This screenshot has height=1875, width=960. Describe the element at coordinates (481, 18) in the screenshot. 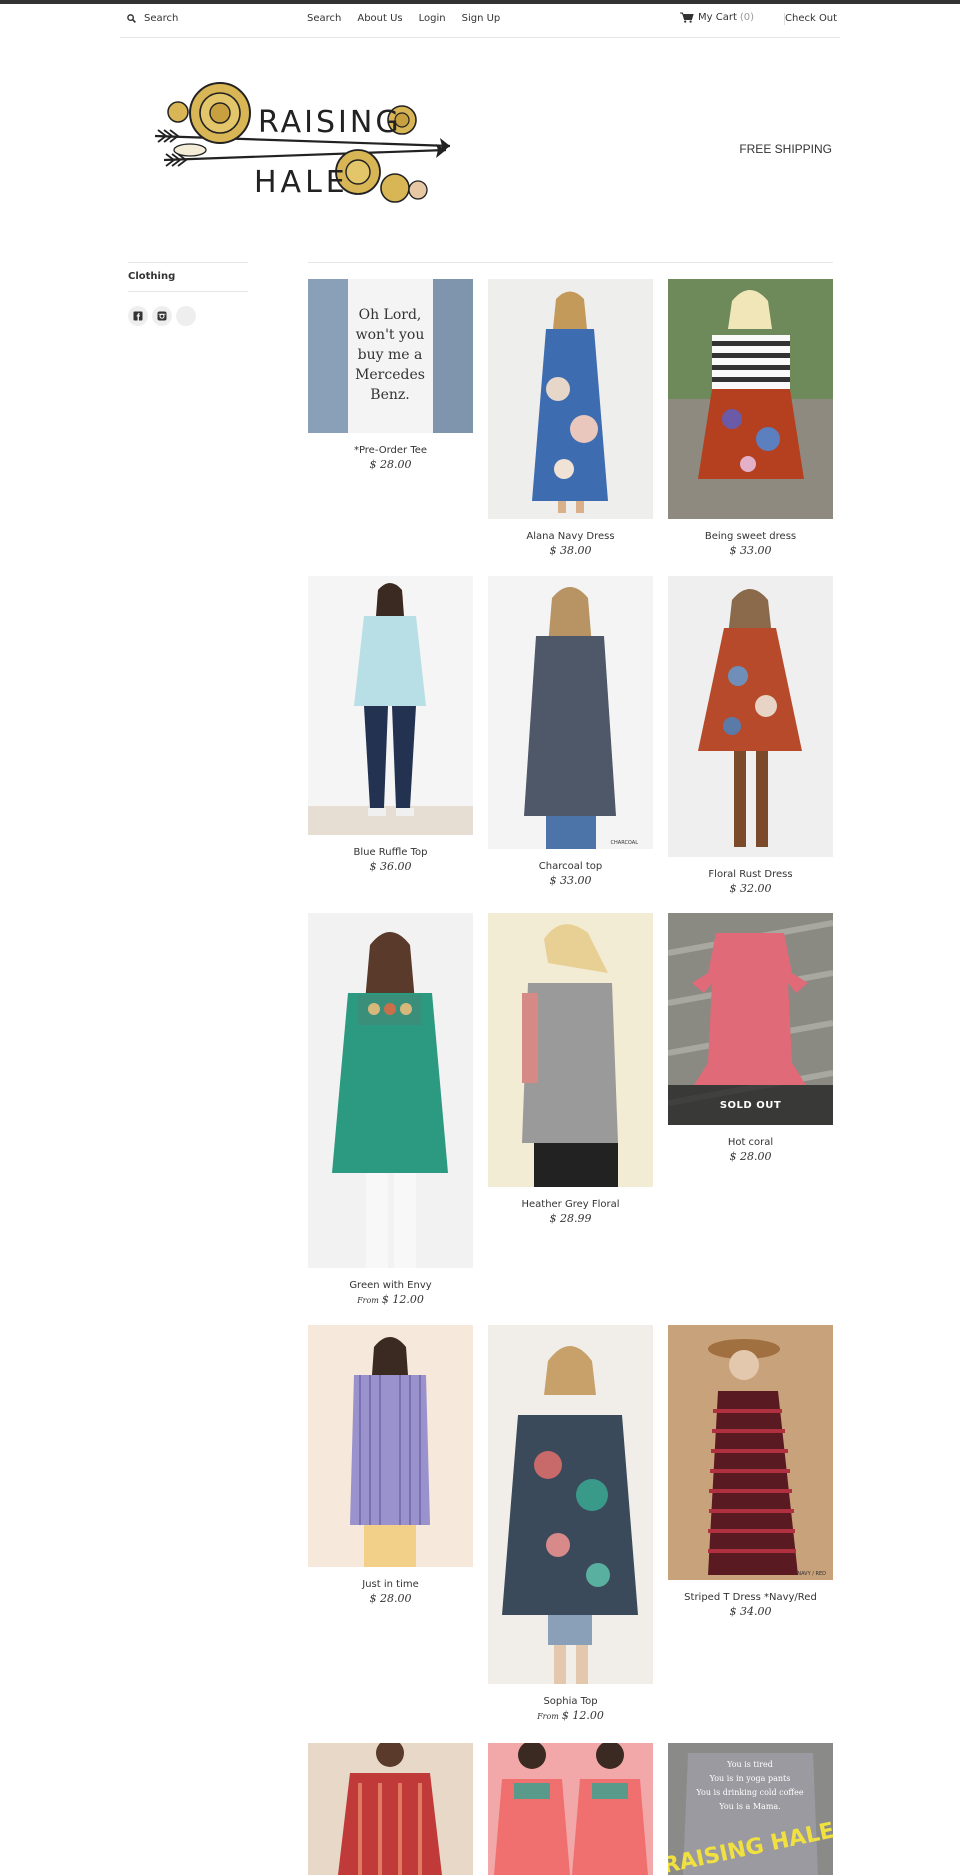

I see `nav-link-sign-up: Sign Up` at that location.